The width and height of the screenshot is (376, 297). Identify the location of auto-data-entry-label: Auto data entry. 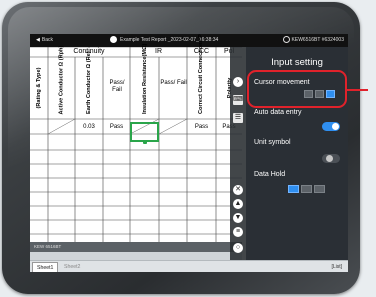
(278, 112).